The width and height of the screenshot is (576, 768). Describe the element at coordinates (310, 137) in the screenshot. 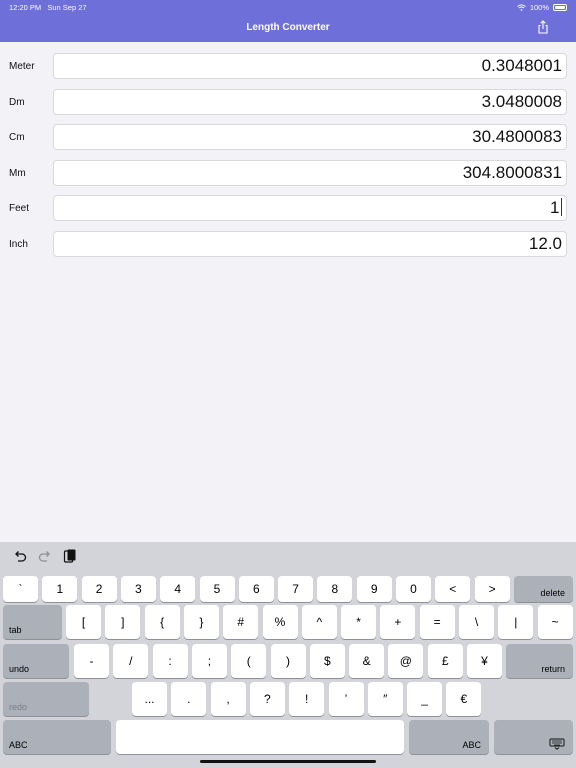

I see `cm-input: 30.4800083` at that location.